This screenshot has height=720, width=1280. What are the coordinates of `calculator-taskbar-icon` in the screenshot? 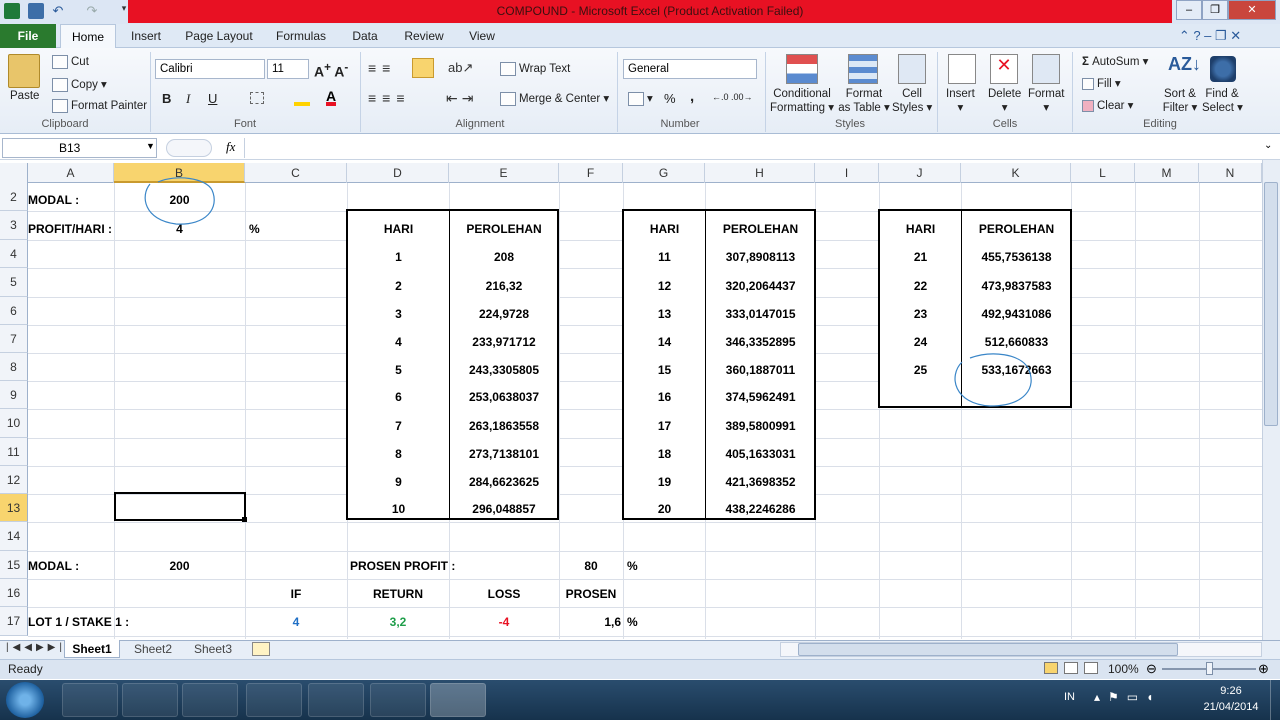 It's located at (210, 700).